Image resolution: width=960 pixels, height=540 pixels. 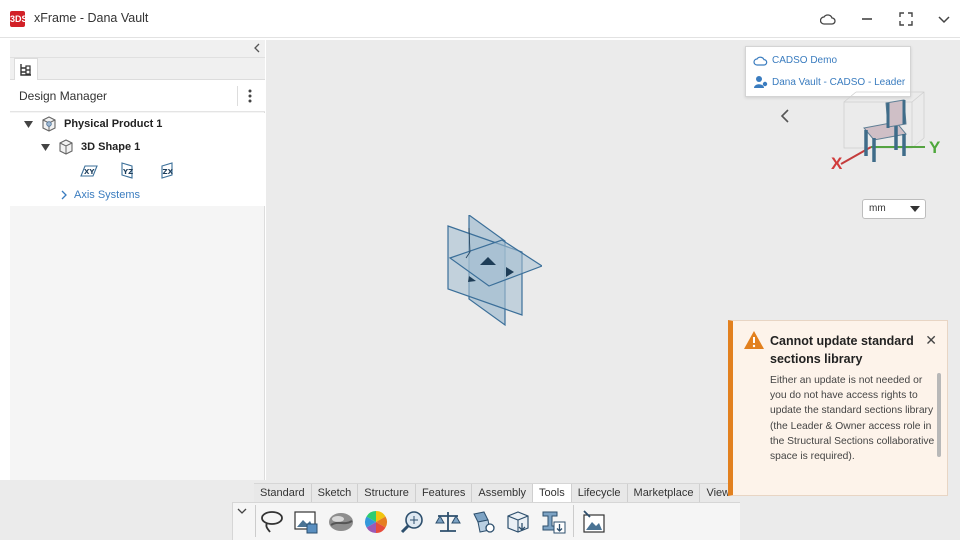 I want to click on collapse-panel-icon, so click(x=258, y=49).